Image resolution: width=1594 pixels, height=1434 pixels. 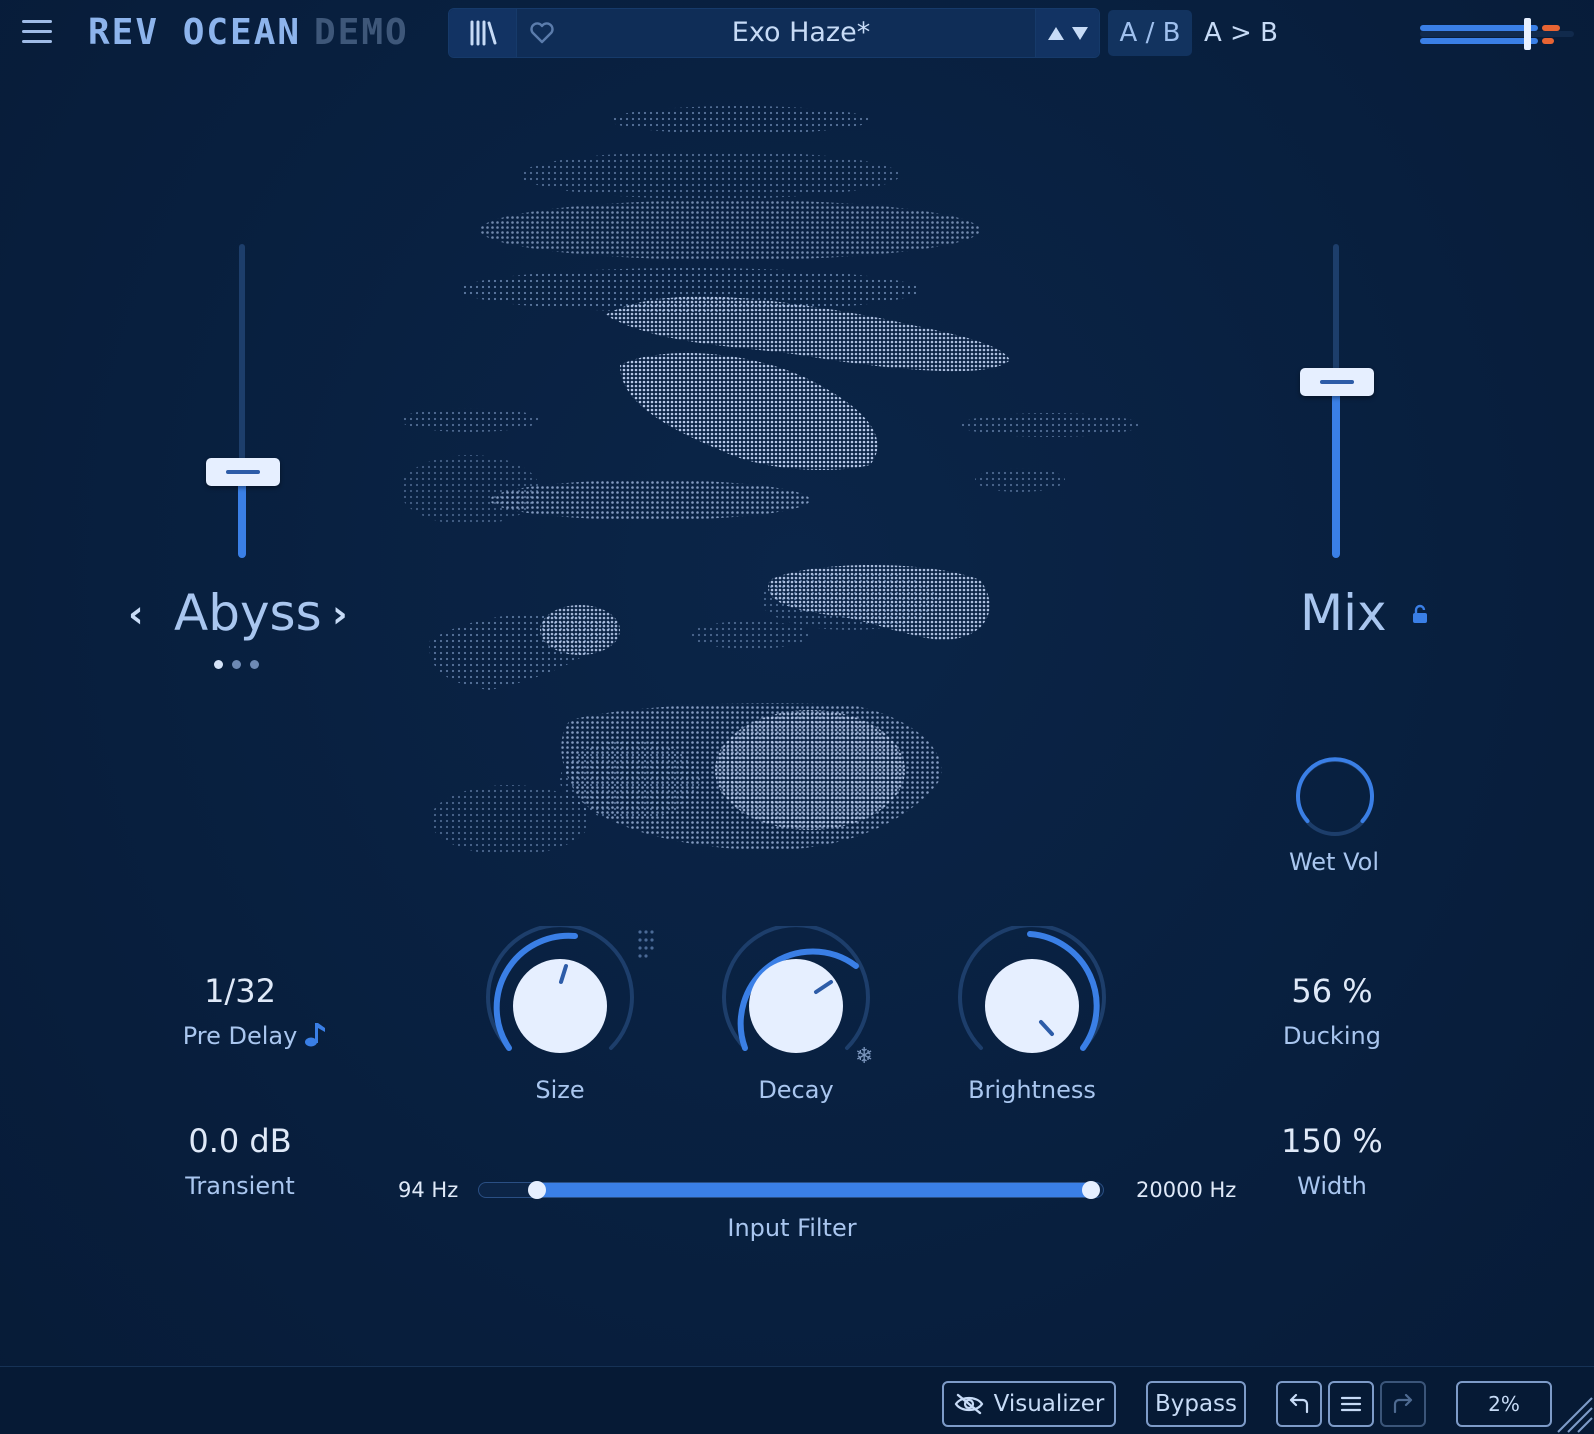 What do you see at coordinates (240, 991) in the screenshot?
I see `pre-delay-value: 1/32` at bounding box center [240, 991].